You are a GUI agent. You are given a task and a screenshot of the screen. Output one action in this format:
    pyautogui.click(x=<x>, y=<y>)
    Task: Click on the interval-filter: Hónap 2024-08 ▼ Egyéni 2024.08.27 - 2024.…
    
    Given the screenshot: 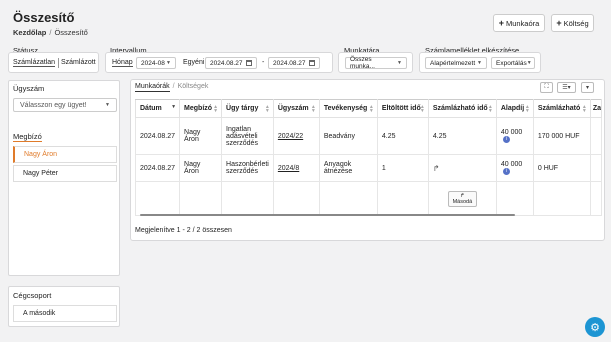 What is the action you would take?
    pyautogui.click(x=219, y=62)
    